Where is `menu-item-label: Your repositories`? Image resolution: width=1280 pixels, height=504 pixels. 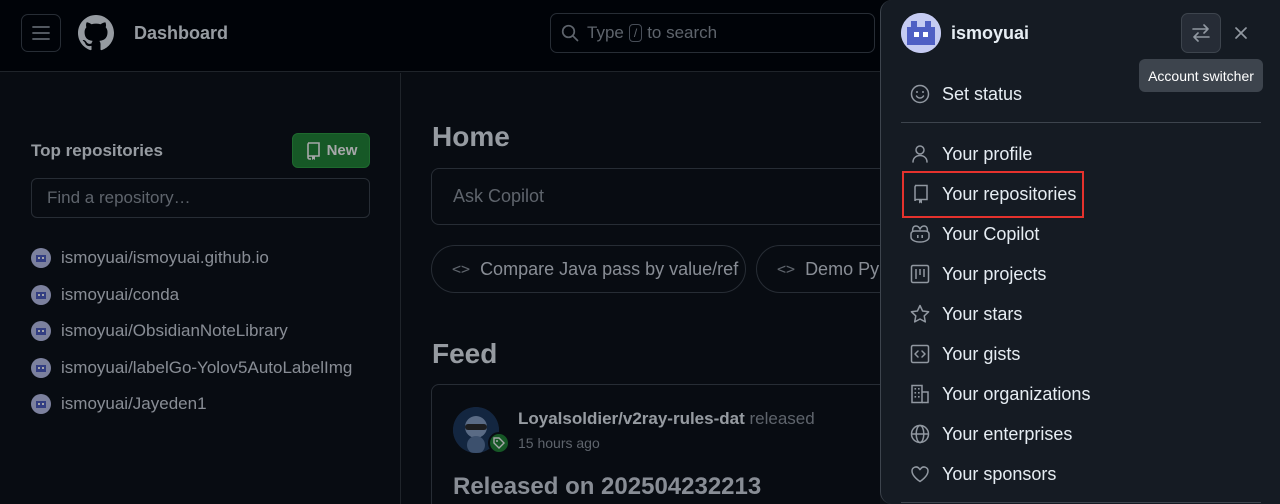
menu-item-label: Your repositories is located at coordinates (1009, 193).